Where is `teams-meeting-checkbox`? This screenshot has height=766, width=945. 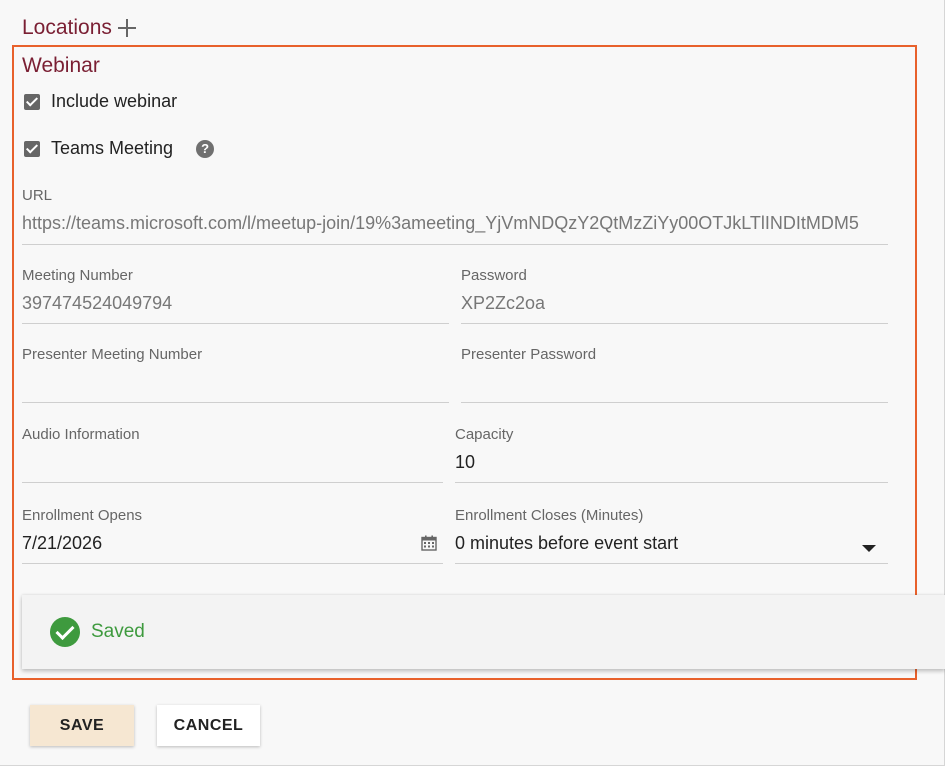
teams-meeting-checkbox is located at coordinates (32, 148).